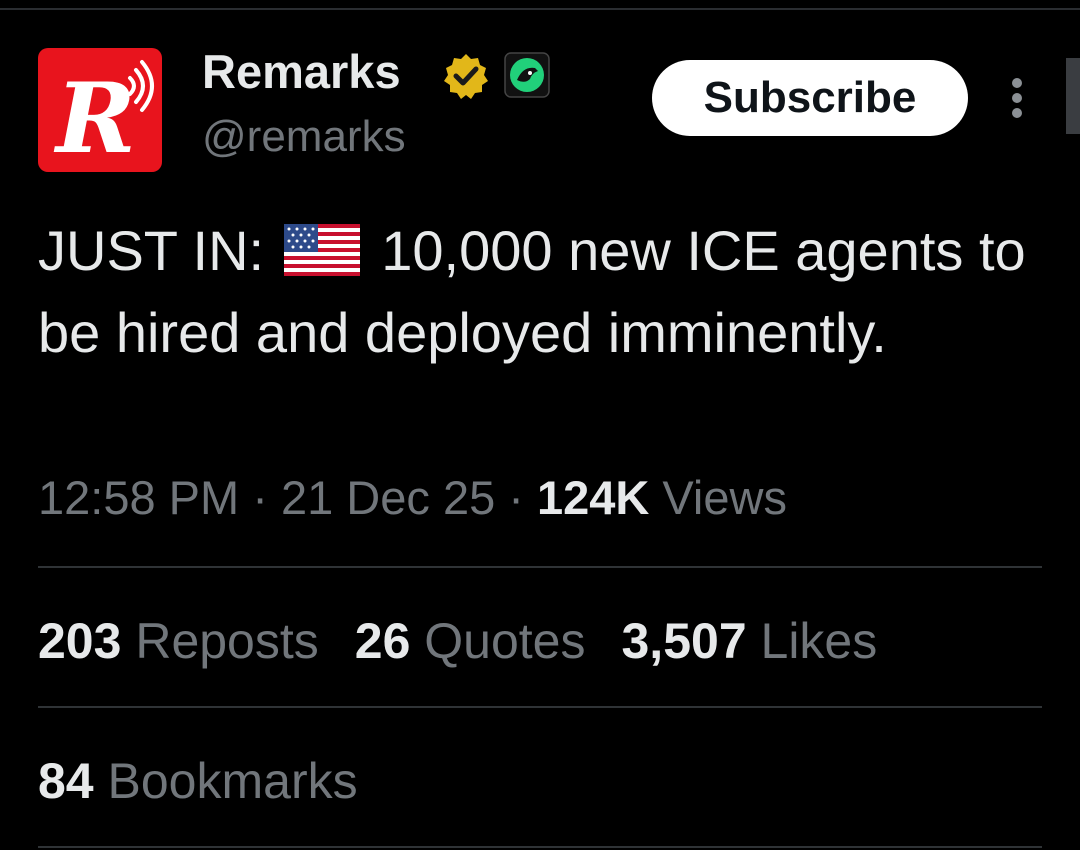  What do you see at coordinates (94, 117) in the screenshot?
I see `svg-text: R` at bounding box center [94, 117].